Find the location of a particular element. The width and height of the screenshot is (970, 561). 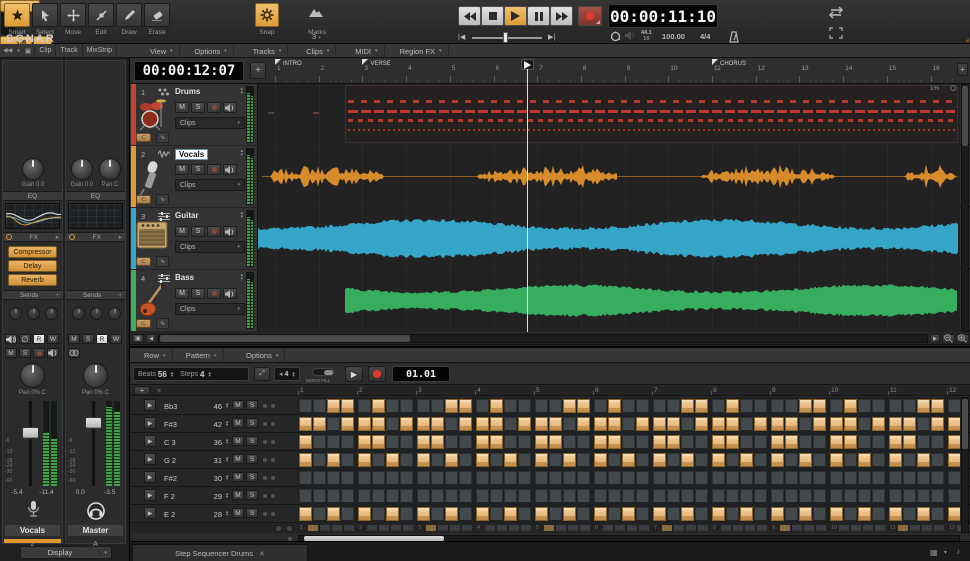

pan-knob is located at coordinates (32, 375).